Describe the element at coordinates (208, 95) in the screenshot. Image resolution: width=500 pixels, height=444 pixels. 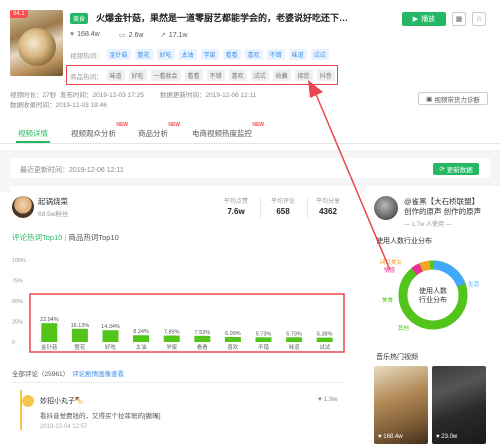
I see `update-text: 数据更新时间：2019-12-06 12:11` at that location.